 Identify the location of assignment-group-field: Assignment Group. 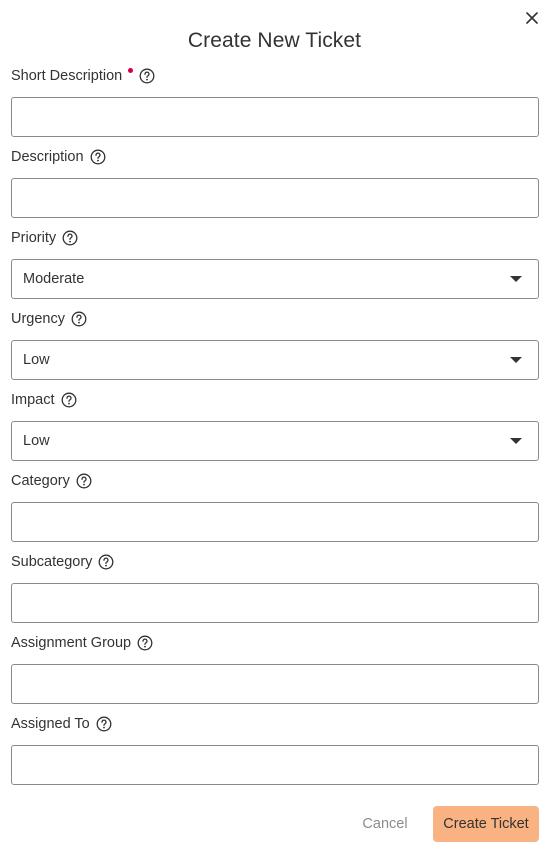
(275, 669).